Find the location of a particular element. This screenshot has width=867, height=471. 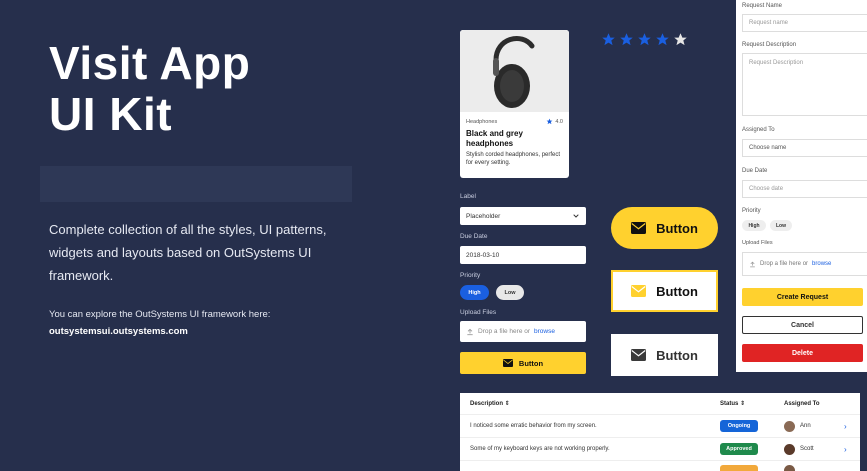

outline-grey-button-label: Button is located at coordinates (677, 355).